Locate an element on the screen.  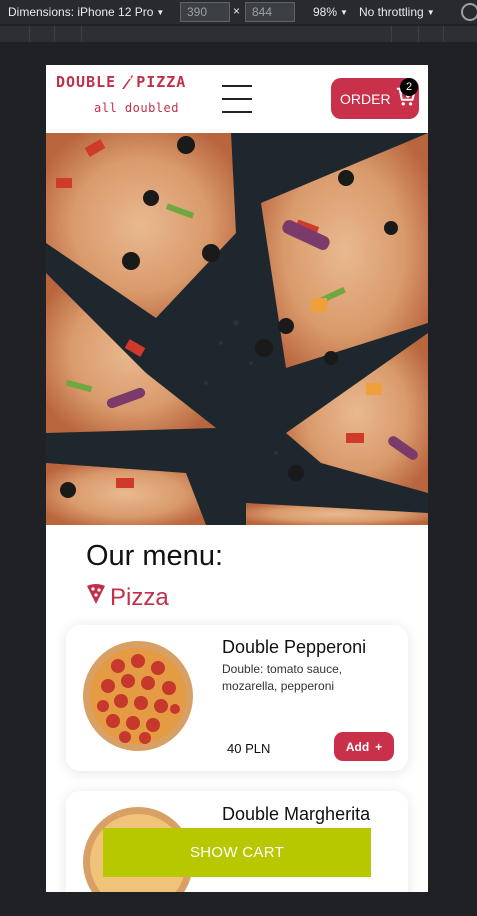
logo: DOUBLE PIZZA all doubled is located at coordinates (131, 94).